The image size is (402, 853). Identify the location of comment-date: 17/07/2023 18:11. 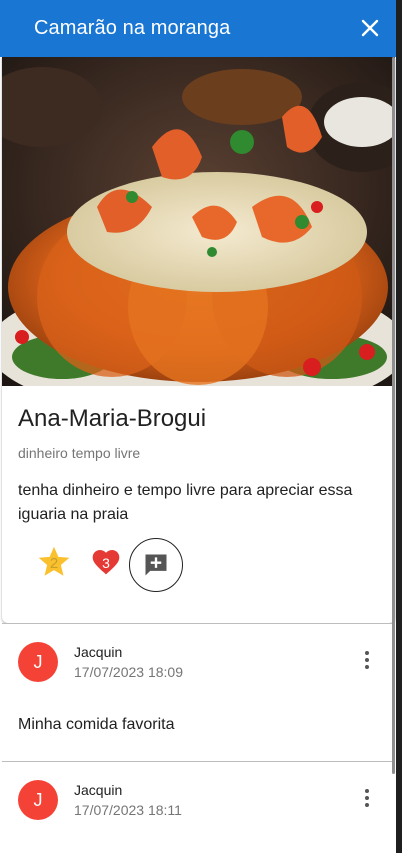
(128, 810).